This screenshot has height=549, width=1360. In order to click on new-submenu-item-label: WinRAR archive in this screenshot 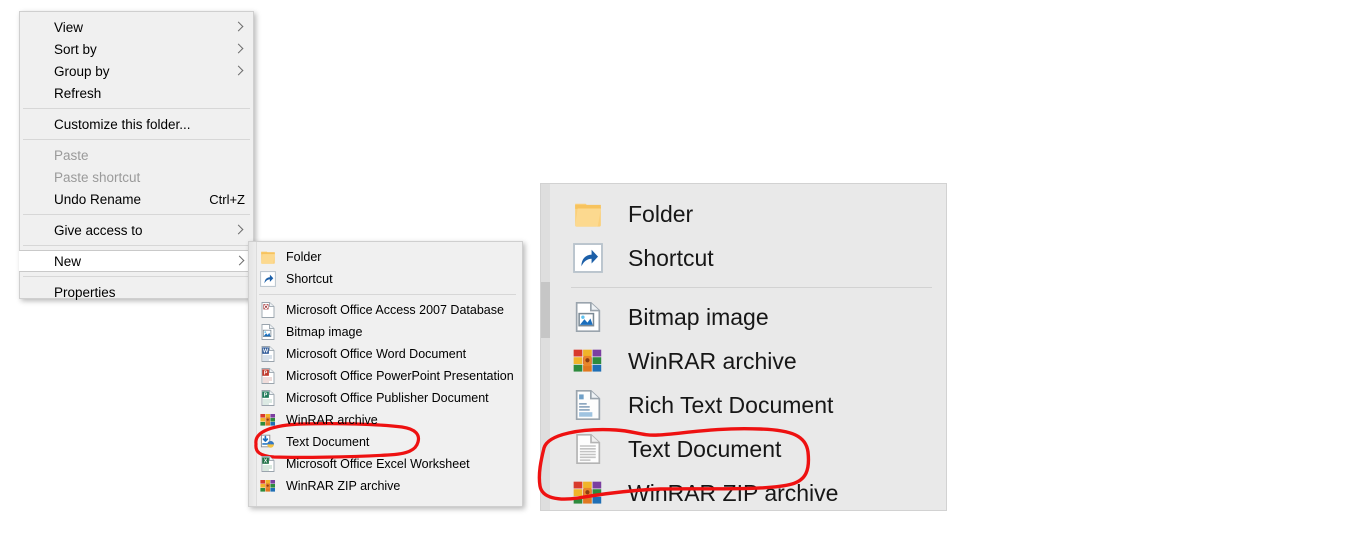, I will do `click(332, 420)`.